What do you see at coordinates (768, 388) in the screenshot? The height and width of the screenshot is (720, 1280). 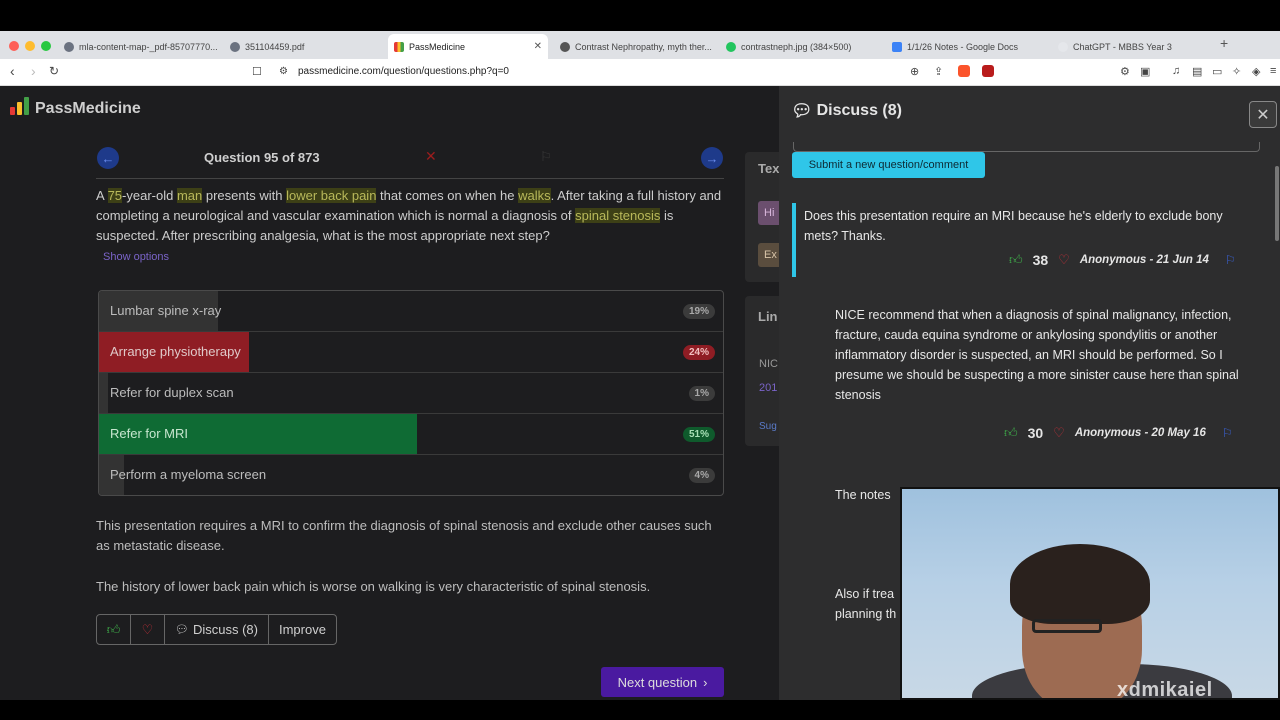 I see `link-item: 201` at bounding box center [768, 388].